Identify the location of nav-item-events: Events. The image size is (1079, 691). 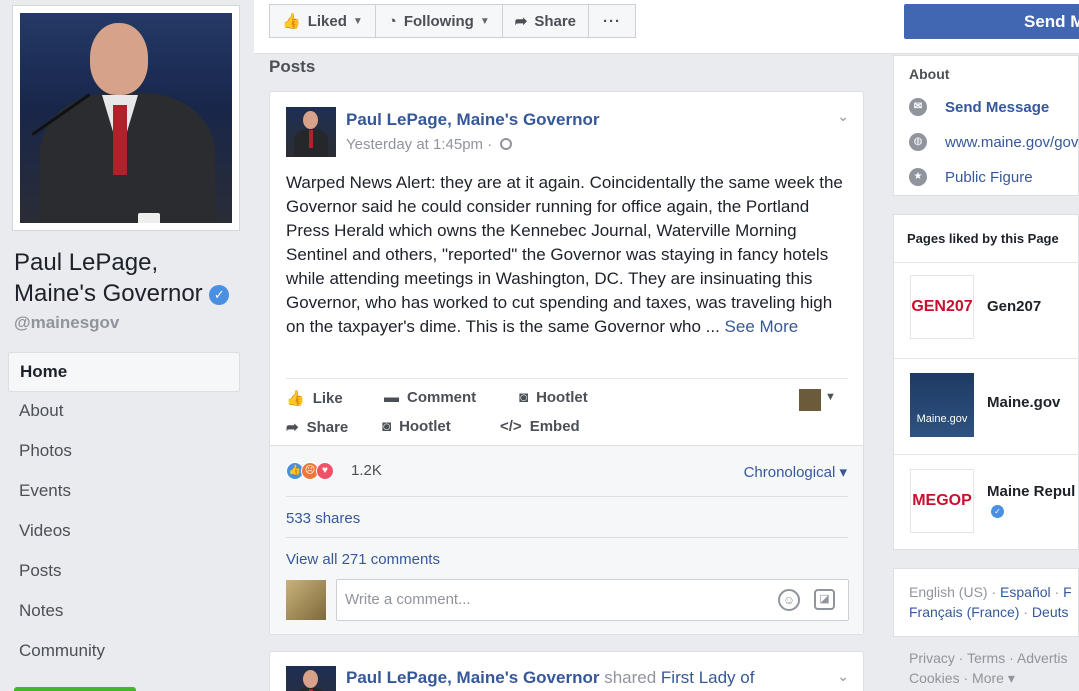
(124, 492).